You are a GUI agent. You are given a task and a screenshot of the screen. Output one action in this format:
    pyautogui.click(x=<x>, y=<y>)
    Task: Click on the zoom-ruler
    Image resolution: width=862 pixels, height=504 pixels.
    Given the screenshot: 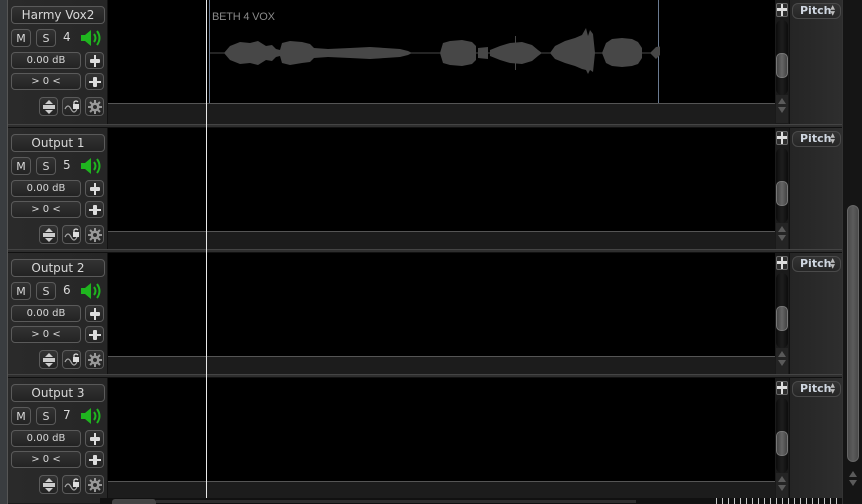 What is the action you would take?
    pyautogui.click(x=779, y=501)
    